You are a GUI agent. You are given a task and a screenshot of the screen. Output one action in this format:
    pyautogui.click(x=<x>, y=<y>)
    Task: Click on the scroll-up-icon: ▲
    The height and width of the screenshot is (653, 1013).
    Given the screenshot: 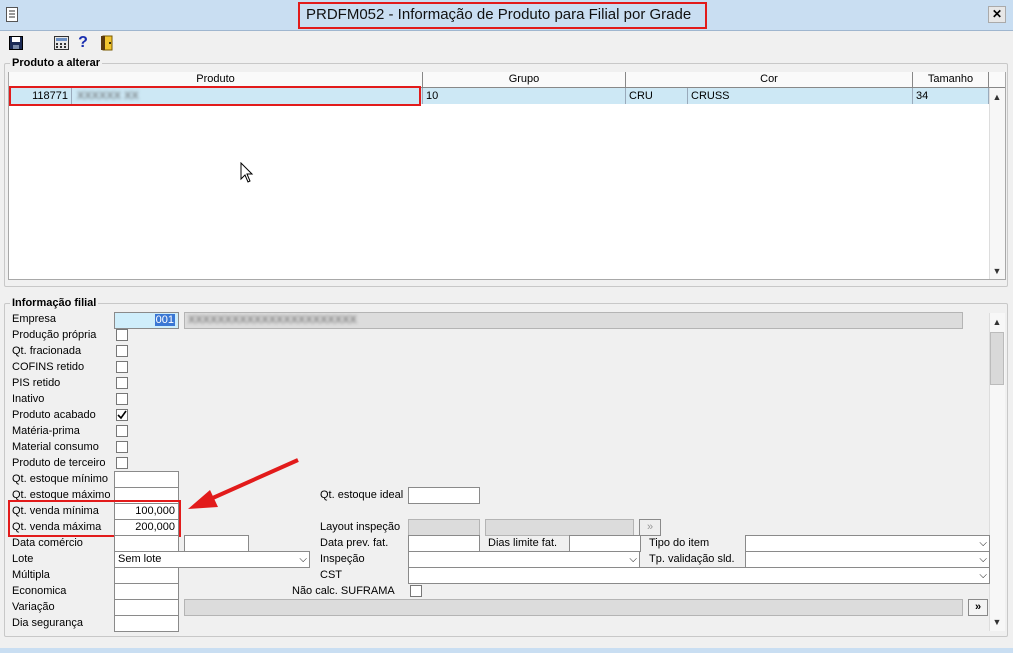 What is the action you would take?
    pyautogui.click(x=997, y=97)
    